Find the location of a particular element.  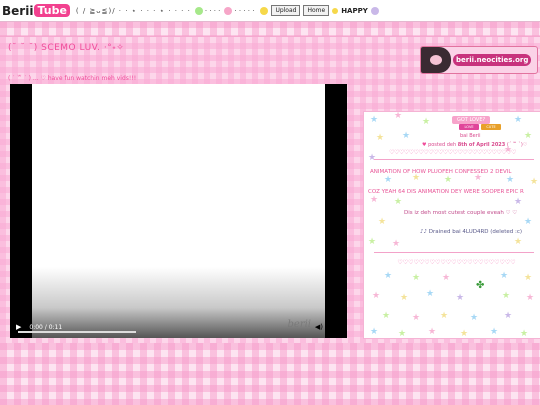

got-love-header: GOT LOVE? is located at coordinates (471, 120).